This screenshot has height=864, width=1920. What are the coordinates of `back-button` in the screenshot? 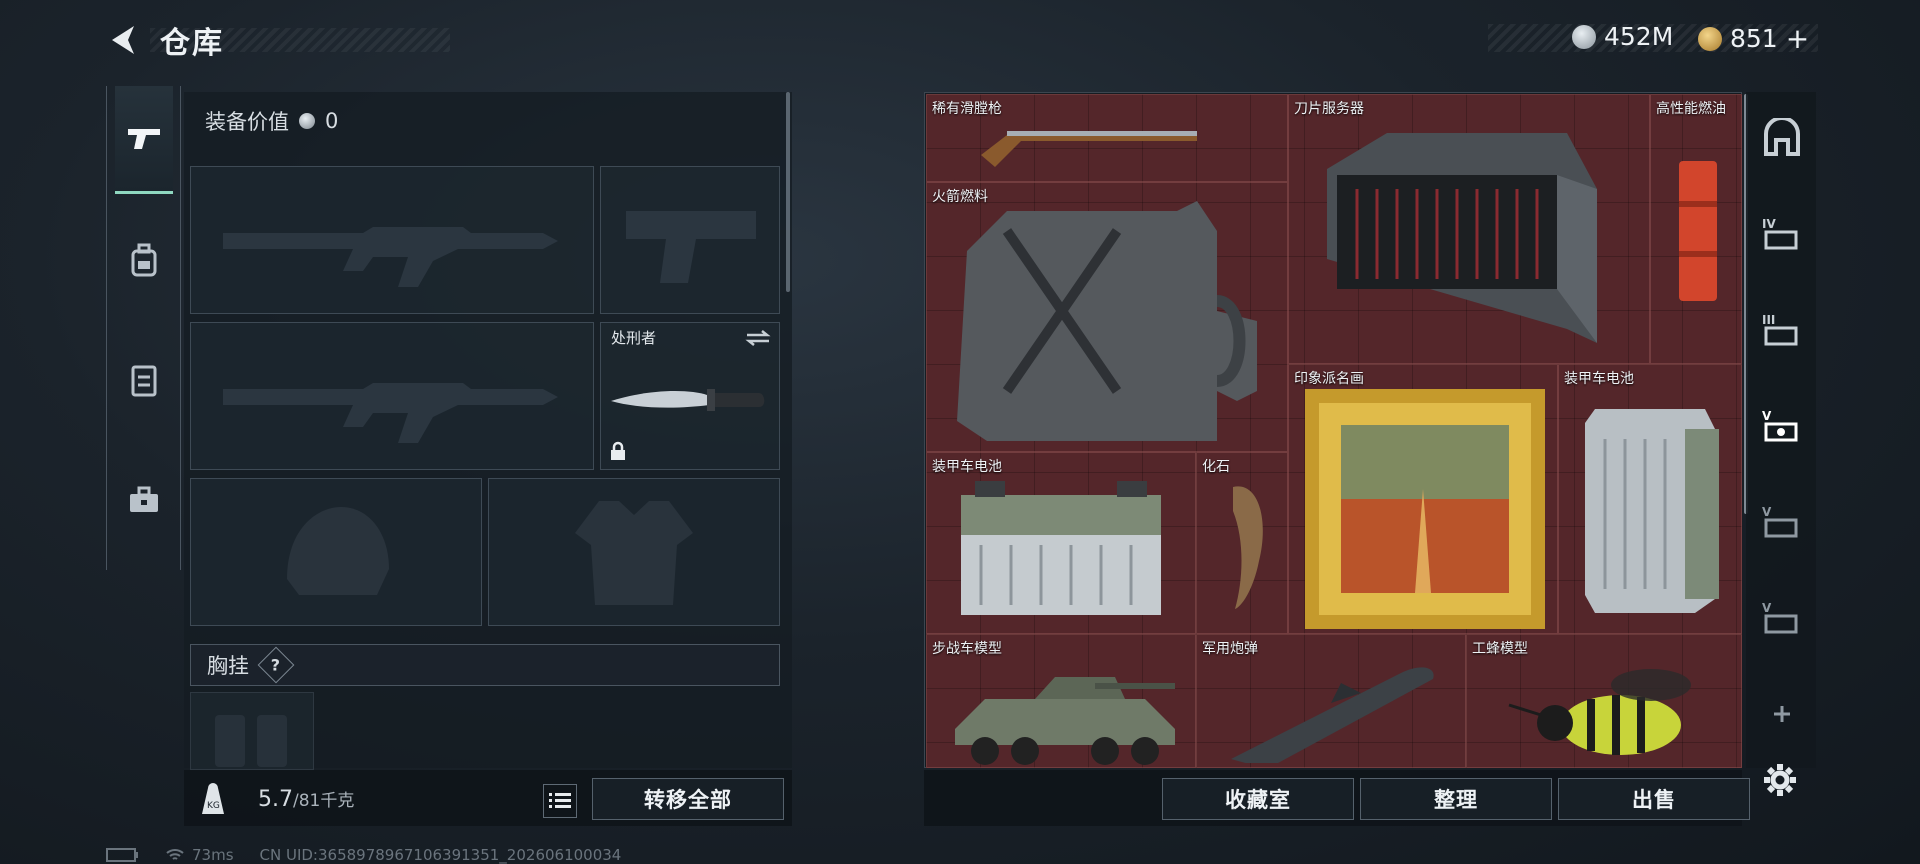 It's located at (124, 40).